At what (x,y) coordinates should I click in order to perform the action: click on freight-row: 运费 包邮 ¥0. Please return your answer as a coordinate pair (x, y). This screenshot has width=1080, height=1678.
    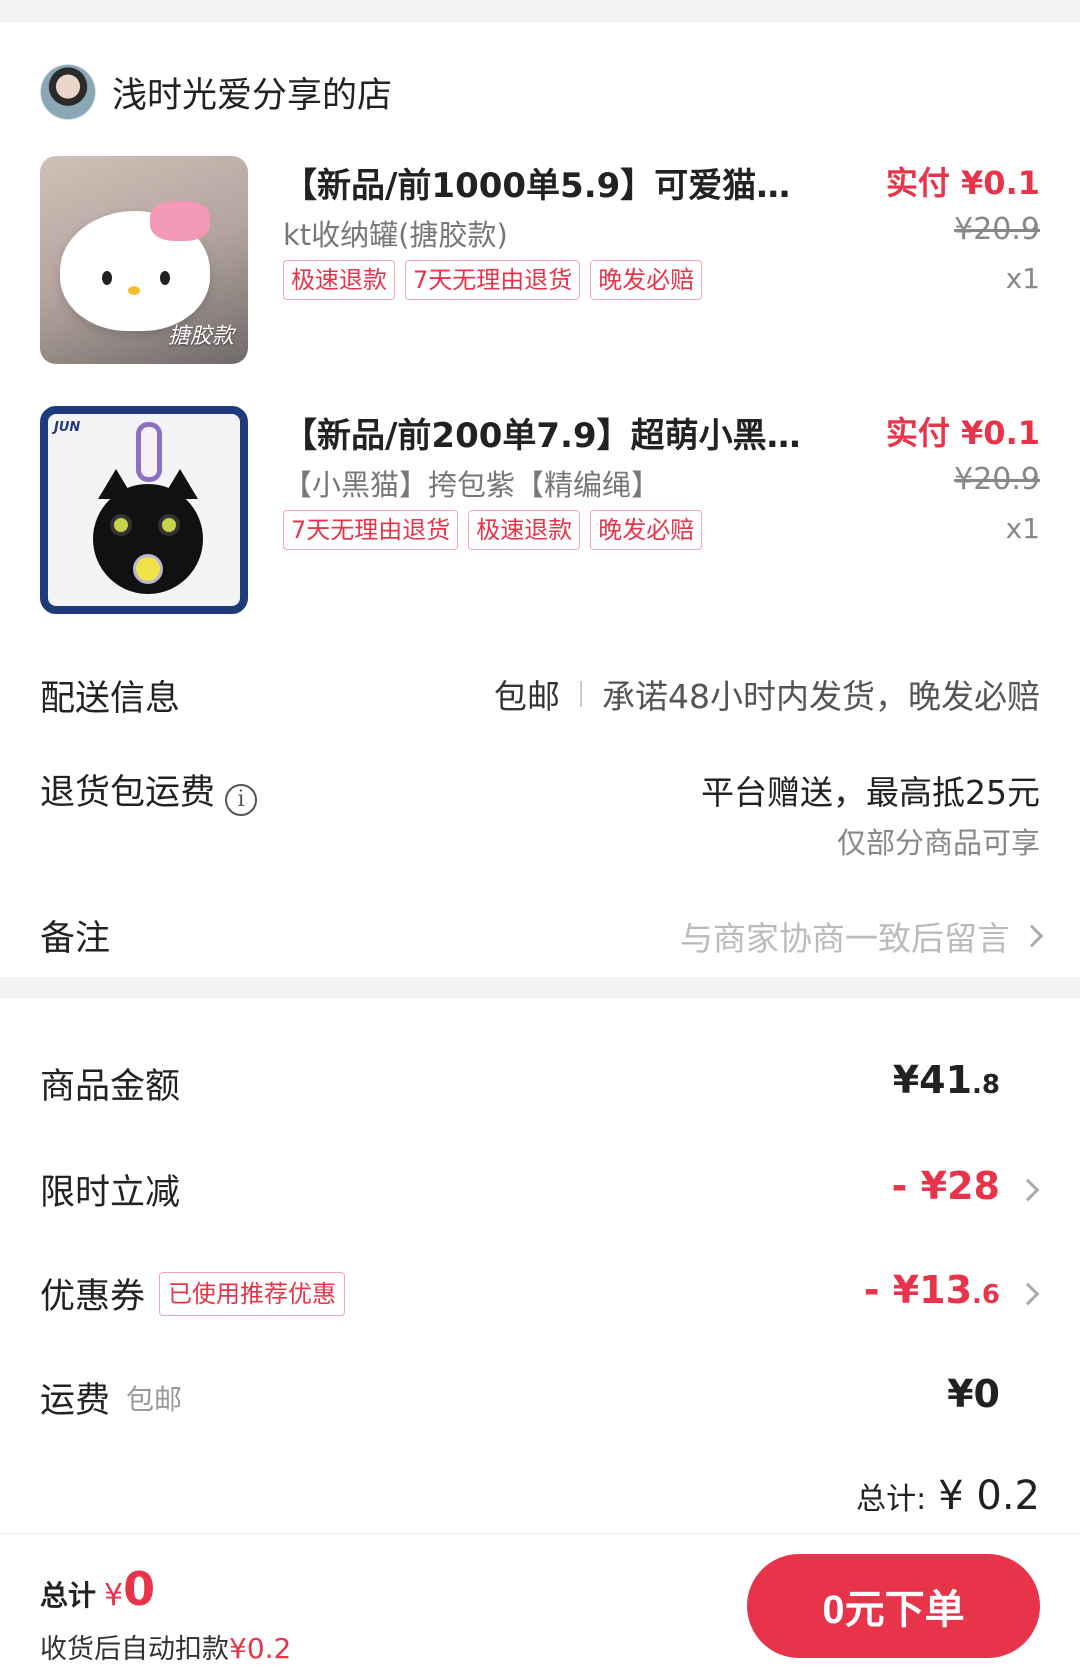
    Looking at the image, I should click on (540, 1400).